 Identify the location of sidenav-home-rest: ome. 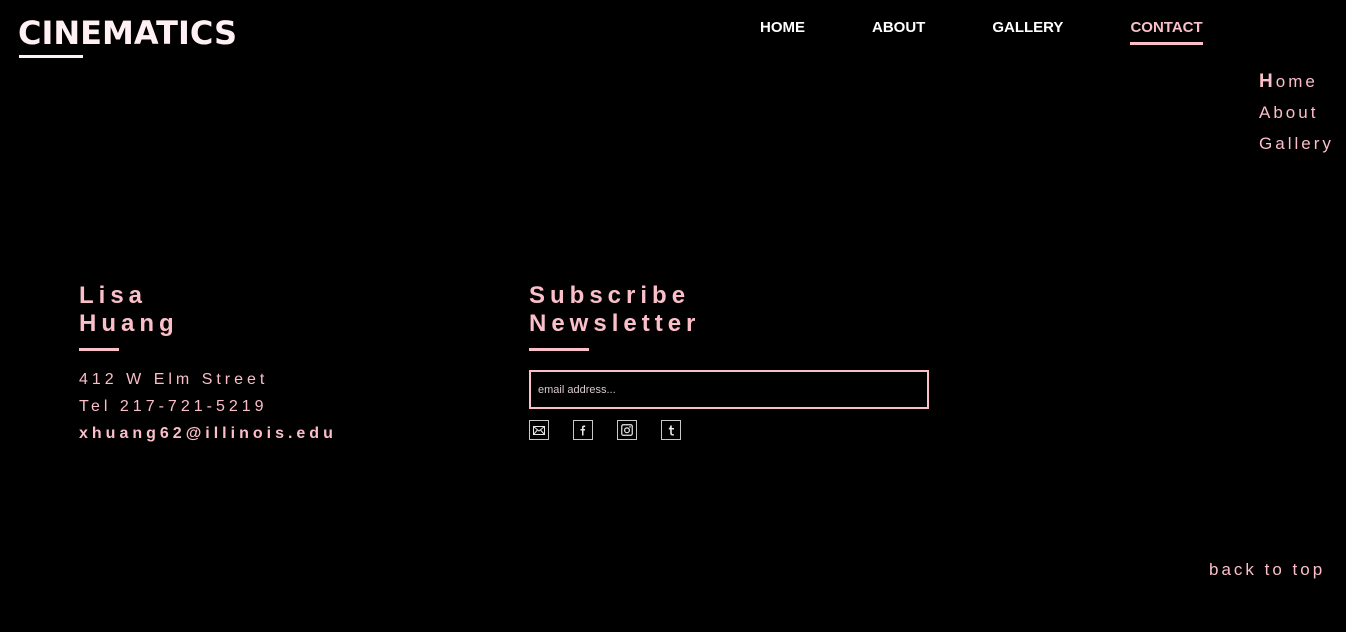
(1296, 81).